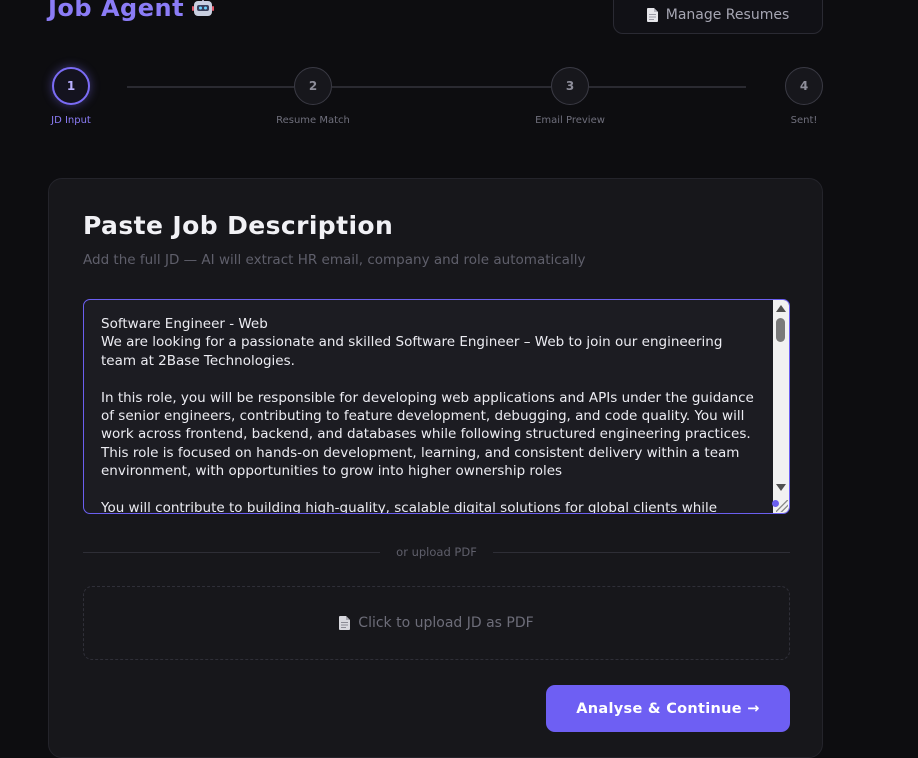 Image resolution: width=918 pixels, height=758 pixels. I want to click on step-1-label: JD Input, so click(71, 120).